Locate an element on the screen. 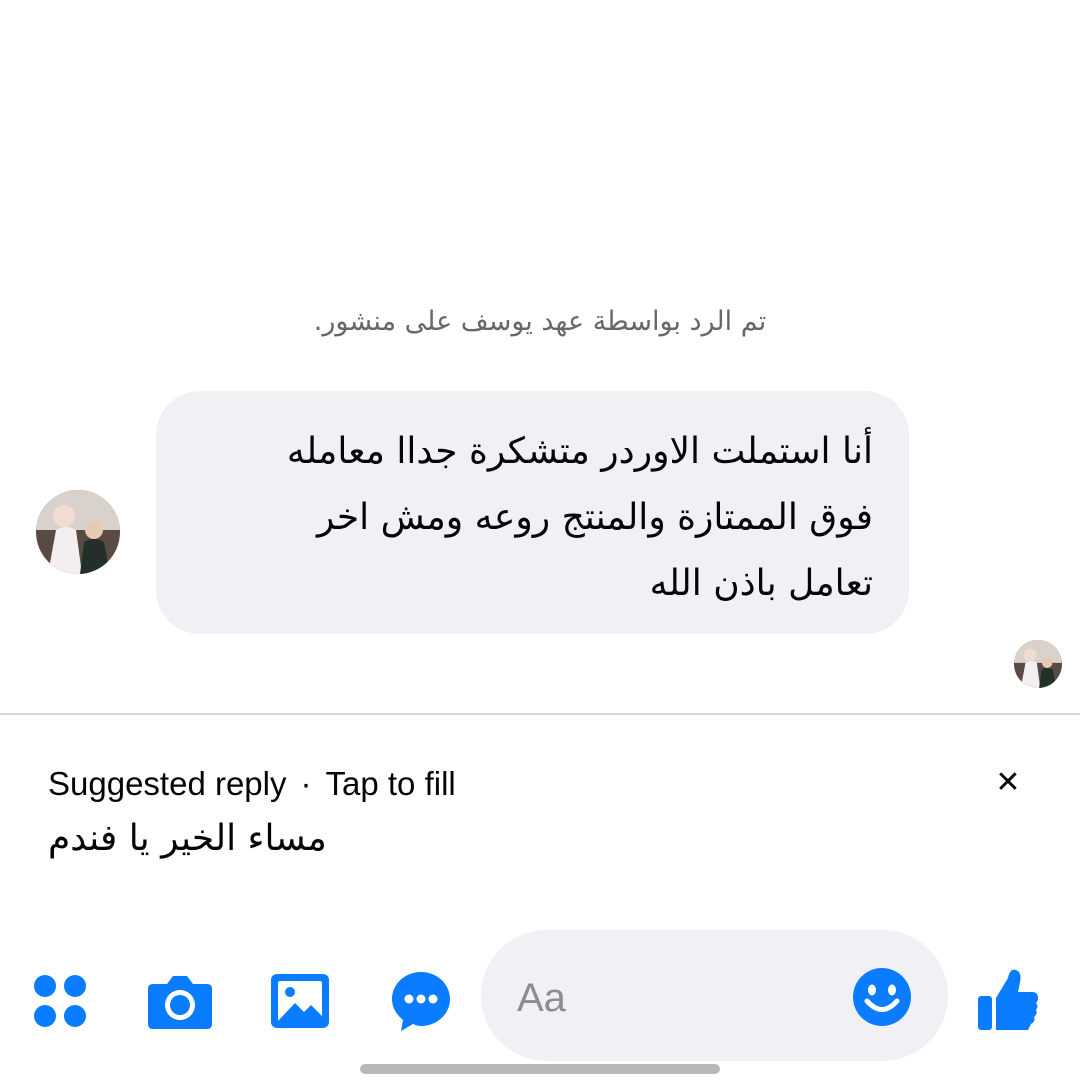 This screenshot has width=1080, height=1080. message-input is located at coordinates (667, 998).